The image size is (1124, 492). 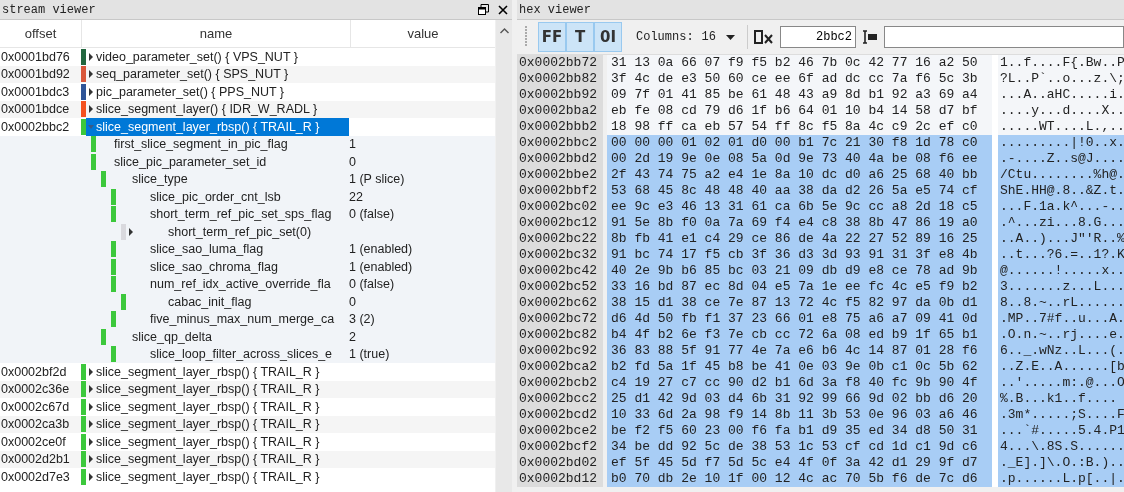 I want to click on column-header: offset, so click(x=40, y=33).